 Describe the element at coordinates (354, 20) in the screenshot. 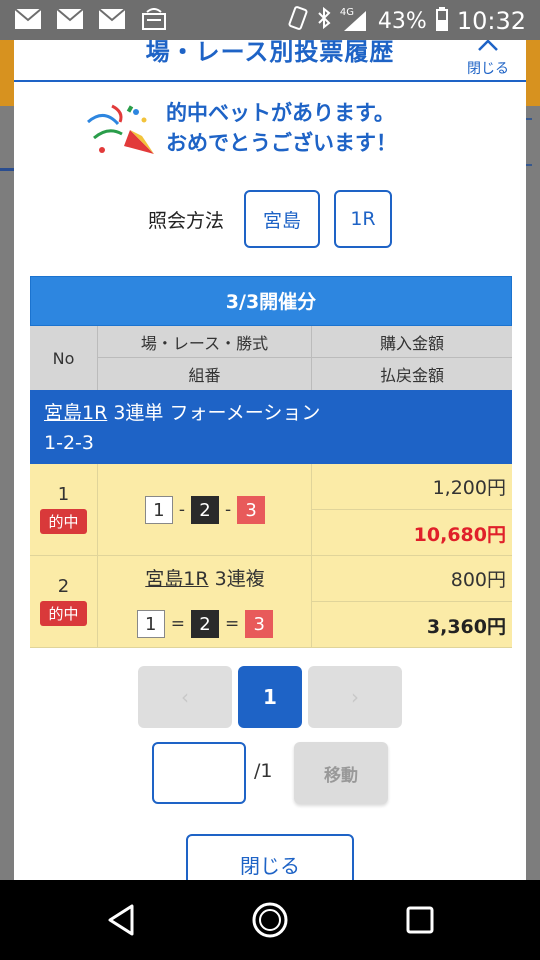

I see `signal-icon: 4G` at that location.